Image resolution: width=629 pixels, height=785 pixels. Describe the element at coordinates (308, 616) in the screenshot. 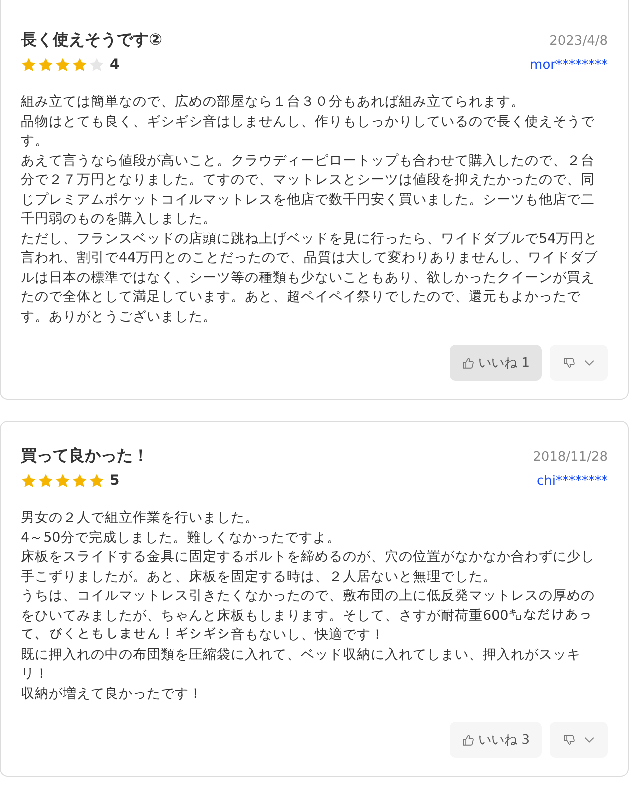

I see `review-text: うちは、コイルマットレス引きたくなかったので、敷布団の上に低反発マットレスの厚めのをひいてみましたが、ちゃんと床板もしまります。そして、さすが耐荷重600㌔なだけあって、びくともしません！ギシギシ音もないし、快適です！` at that location.